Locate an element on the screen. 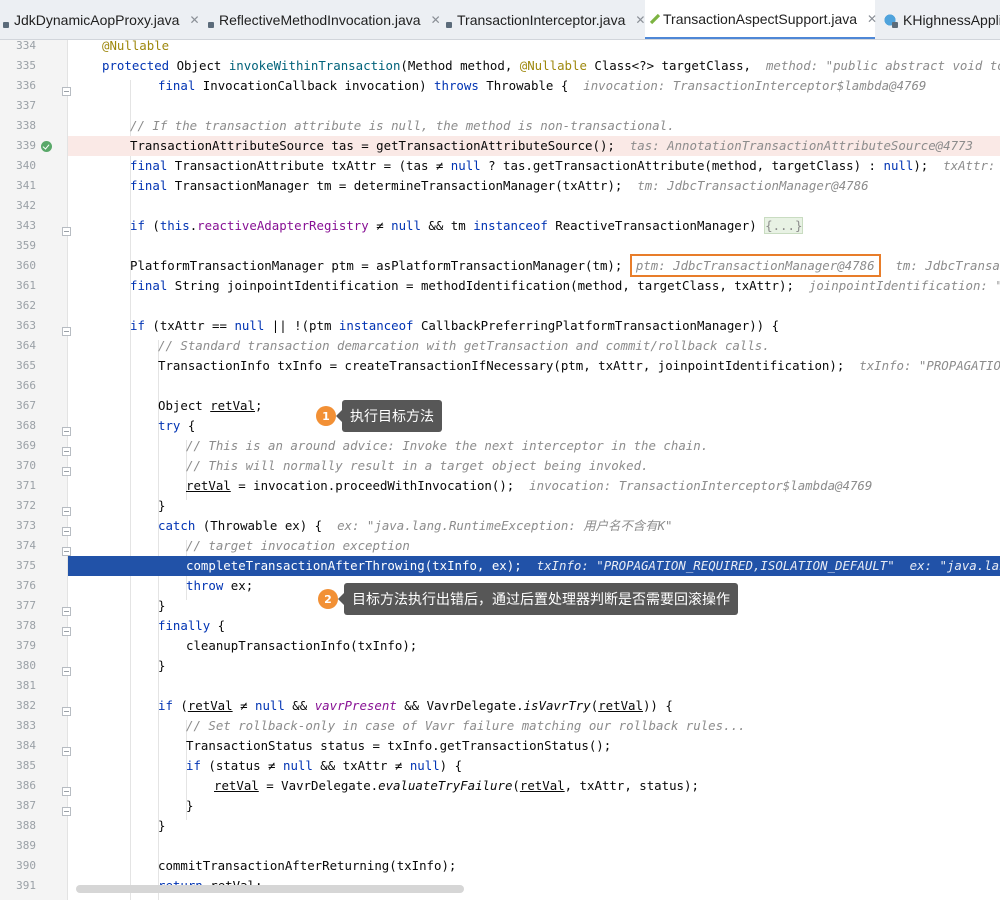 This screenshot has width=1000, height=900. horizontal-scrollbar is located at coordinates (270, 889).